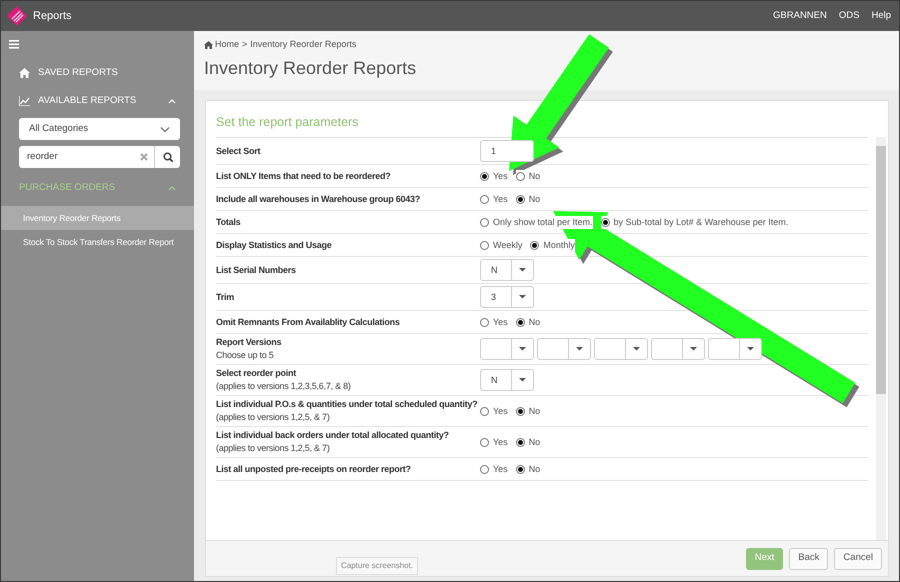 This screenshot has height=582, width=900. I want to click on user-menu-link: ODS, so click(849, 16).